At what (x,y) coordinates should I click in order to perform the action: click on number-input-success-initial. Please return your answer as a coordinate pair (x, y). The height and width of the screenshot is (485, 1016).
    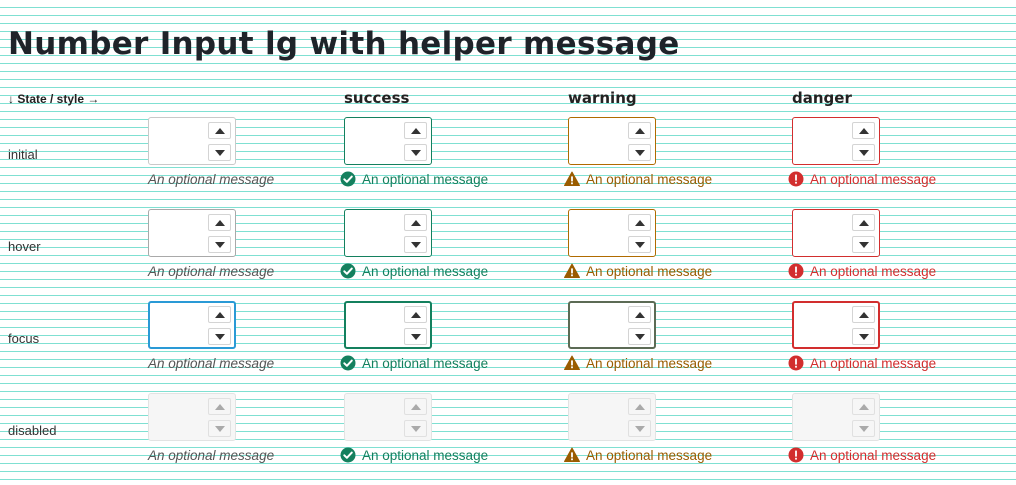
    Looking at the image, I should click on (388, 141).